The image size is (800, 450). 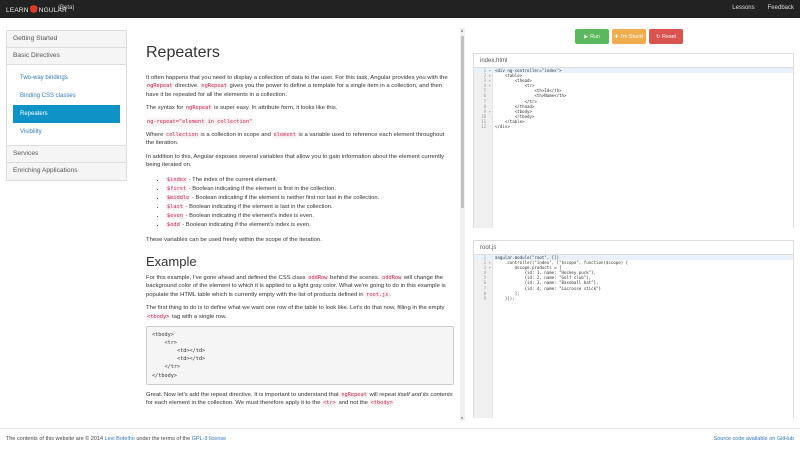 I want to click on inline-code: $first, so click(x=177, y=188).